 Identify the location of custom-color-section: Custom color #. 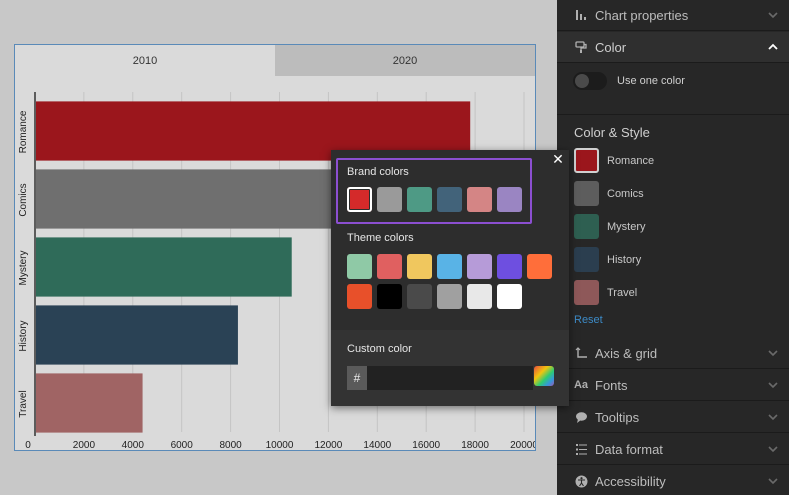
(450, 368).